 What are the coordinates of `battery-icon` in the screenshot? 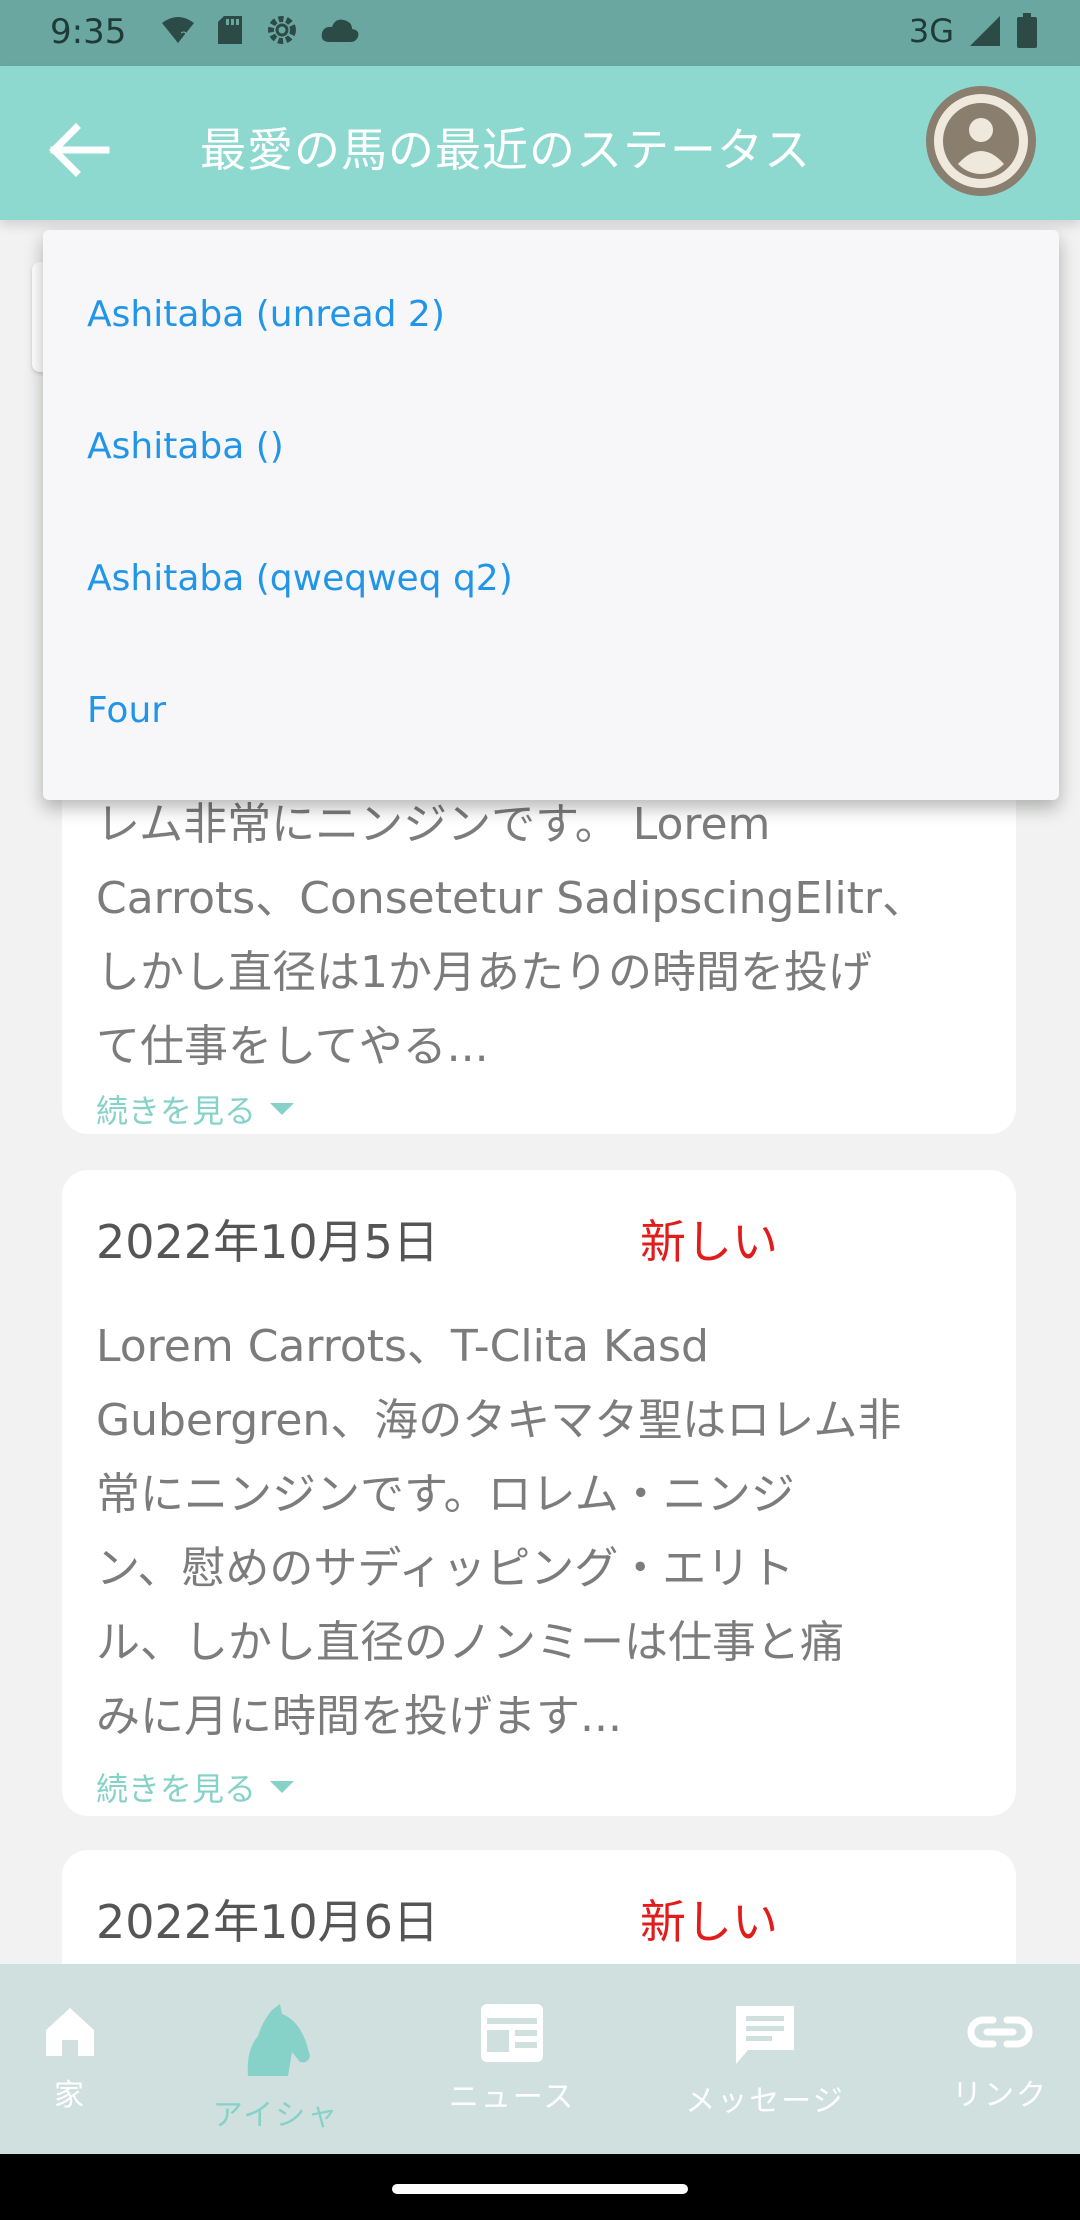 It's located at (1027, 30).